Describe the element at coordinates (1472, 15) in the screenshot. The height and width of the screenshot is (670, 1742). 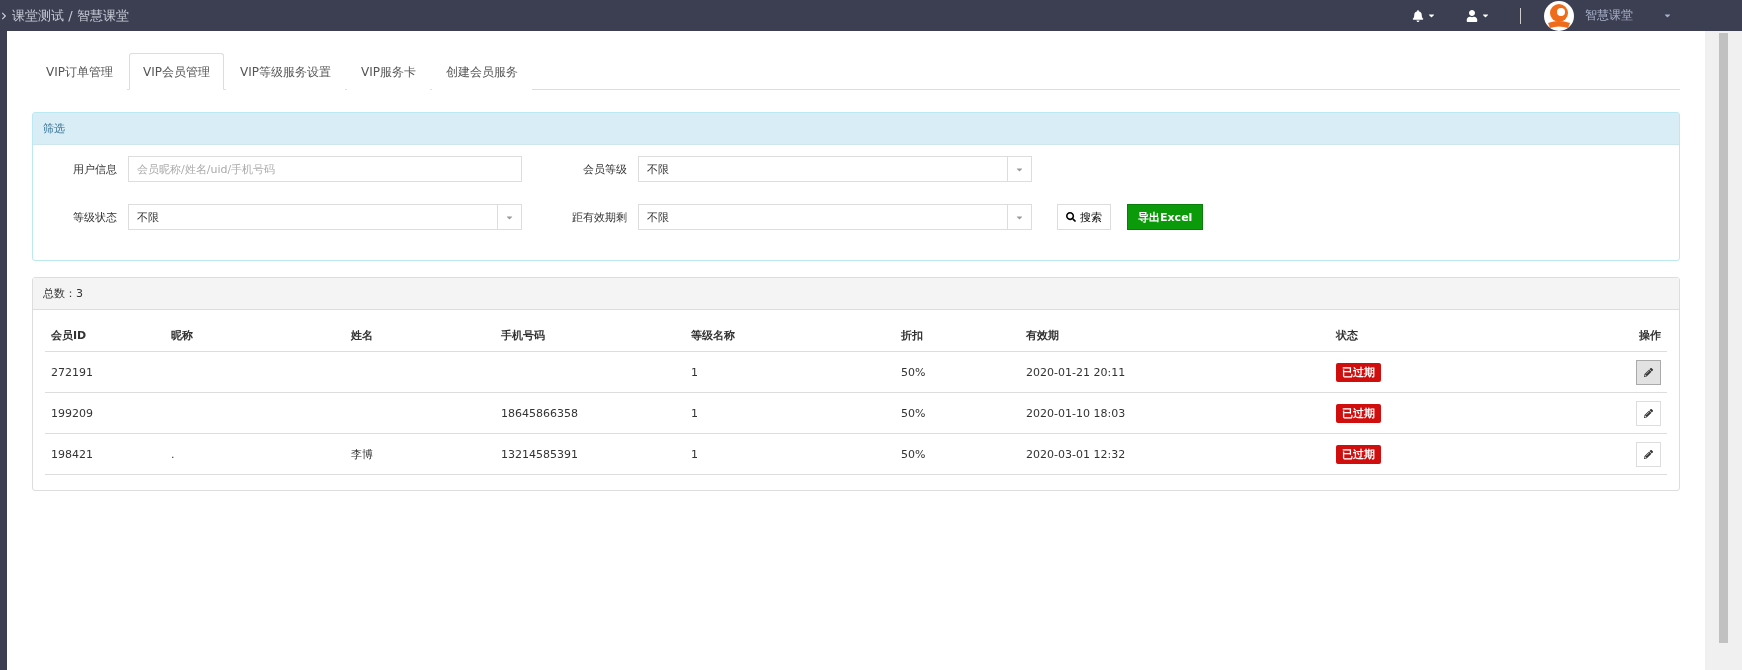
I see `user-icon` at that location.